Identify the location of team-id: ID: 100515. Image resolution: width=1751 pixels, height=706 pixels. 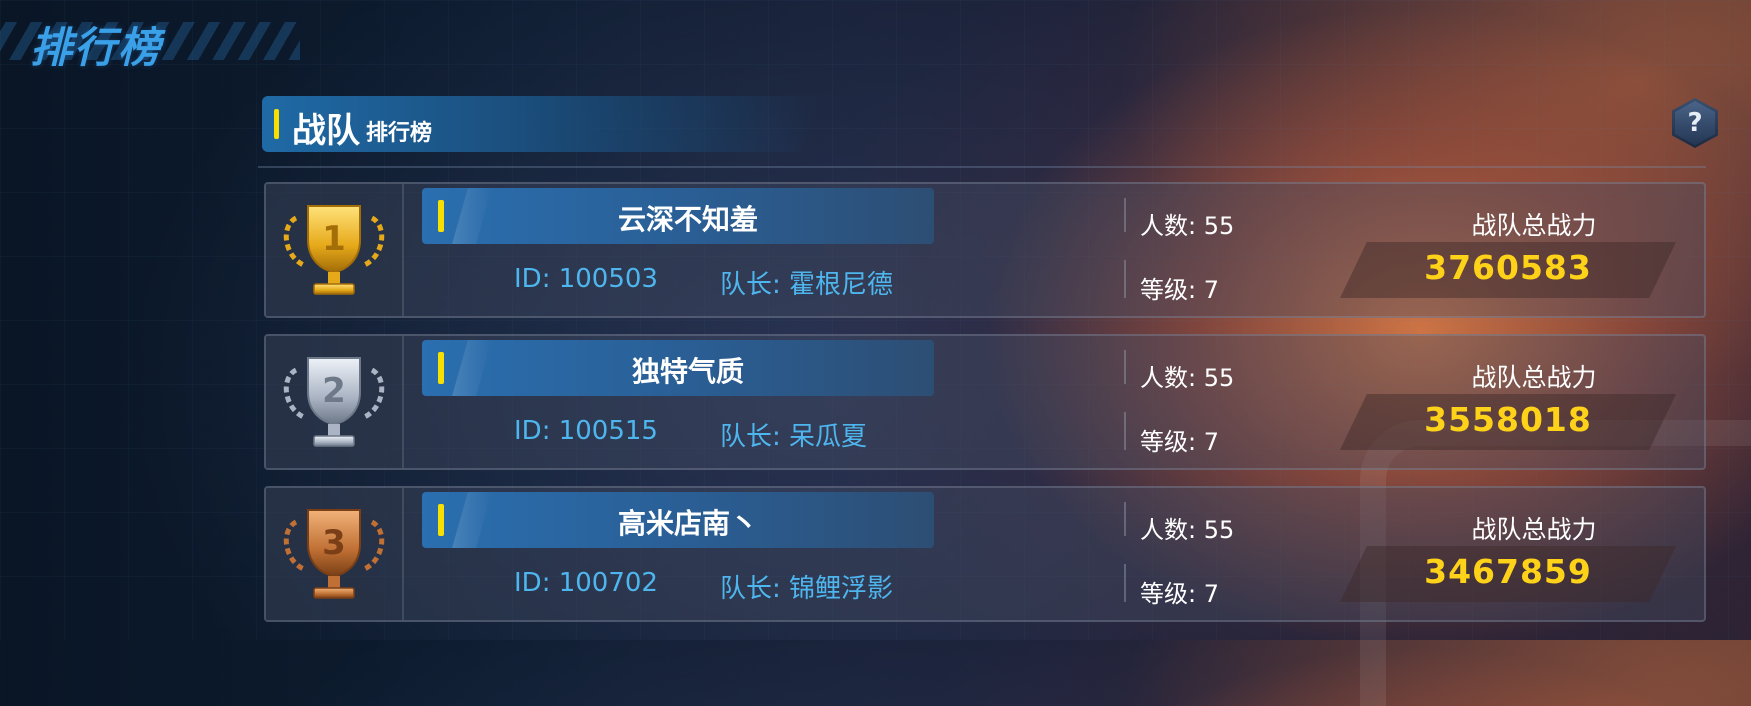
(586, 431).